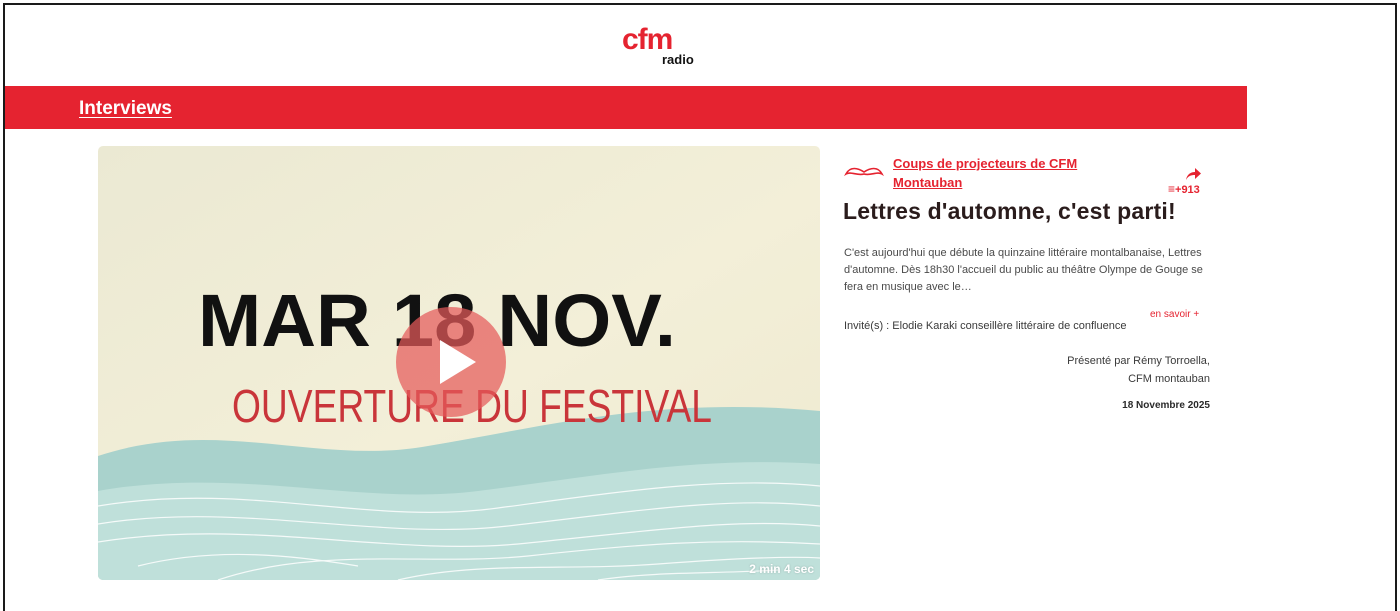 The image size is (1400, 611). Describe the element at coordinates (678, 59) in the screenshot. I see `logo-sub-text: radio` at that location.